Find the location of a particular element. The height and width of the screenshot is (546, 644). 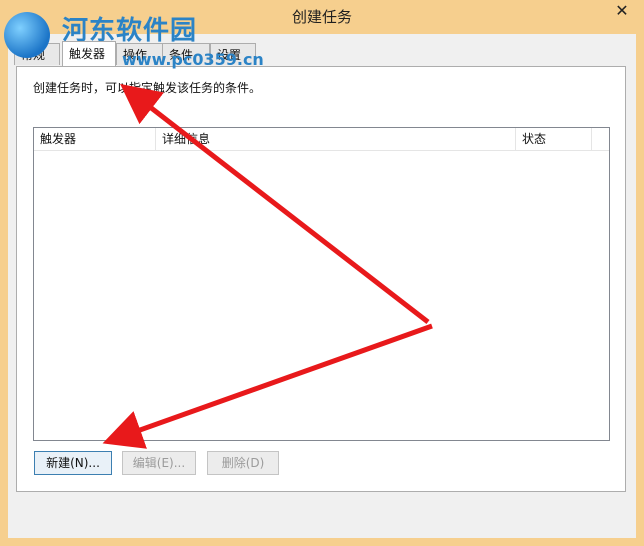

tab-triggers: 触发器 is located at coordinates (89, 53).